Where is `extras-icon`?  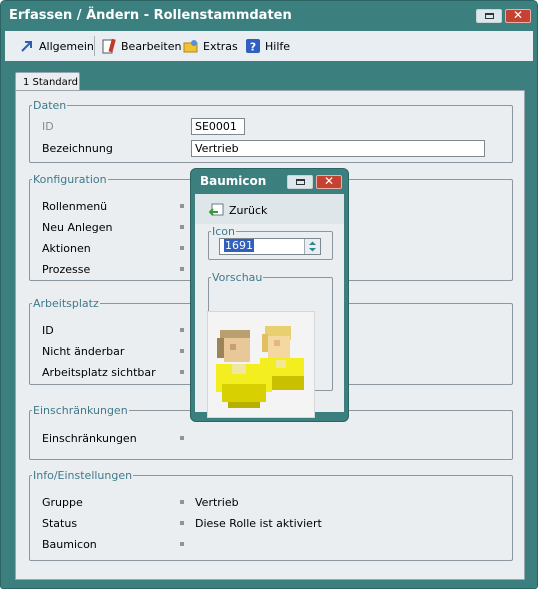
extras-icon is located at coordinates (191, 46).